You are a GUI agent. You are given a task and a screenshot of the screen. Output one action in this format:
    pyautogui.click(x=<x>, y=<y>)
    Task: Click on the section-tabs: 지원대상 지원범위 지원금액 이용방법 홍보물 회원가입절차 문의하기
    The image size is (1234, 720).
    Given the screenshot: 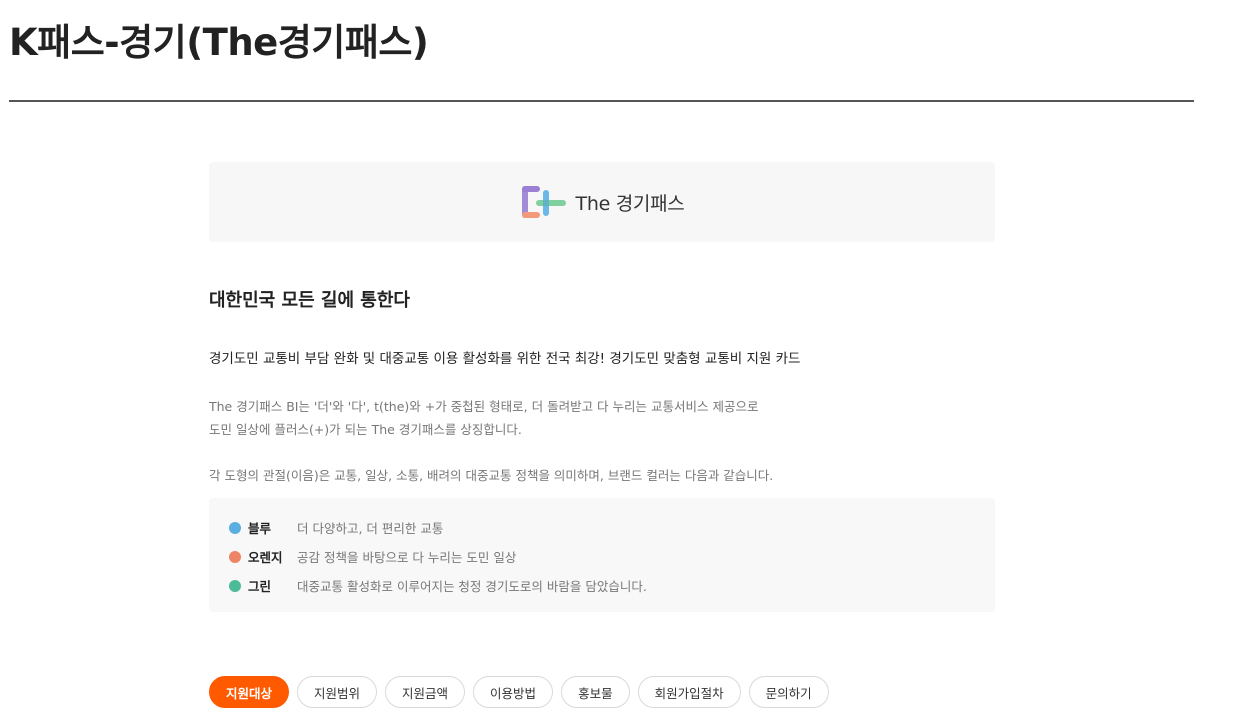 What is the action you would take?
    pyautogui.click(x=519, y=692)
    